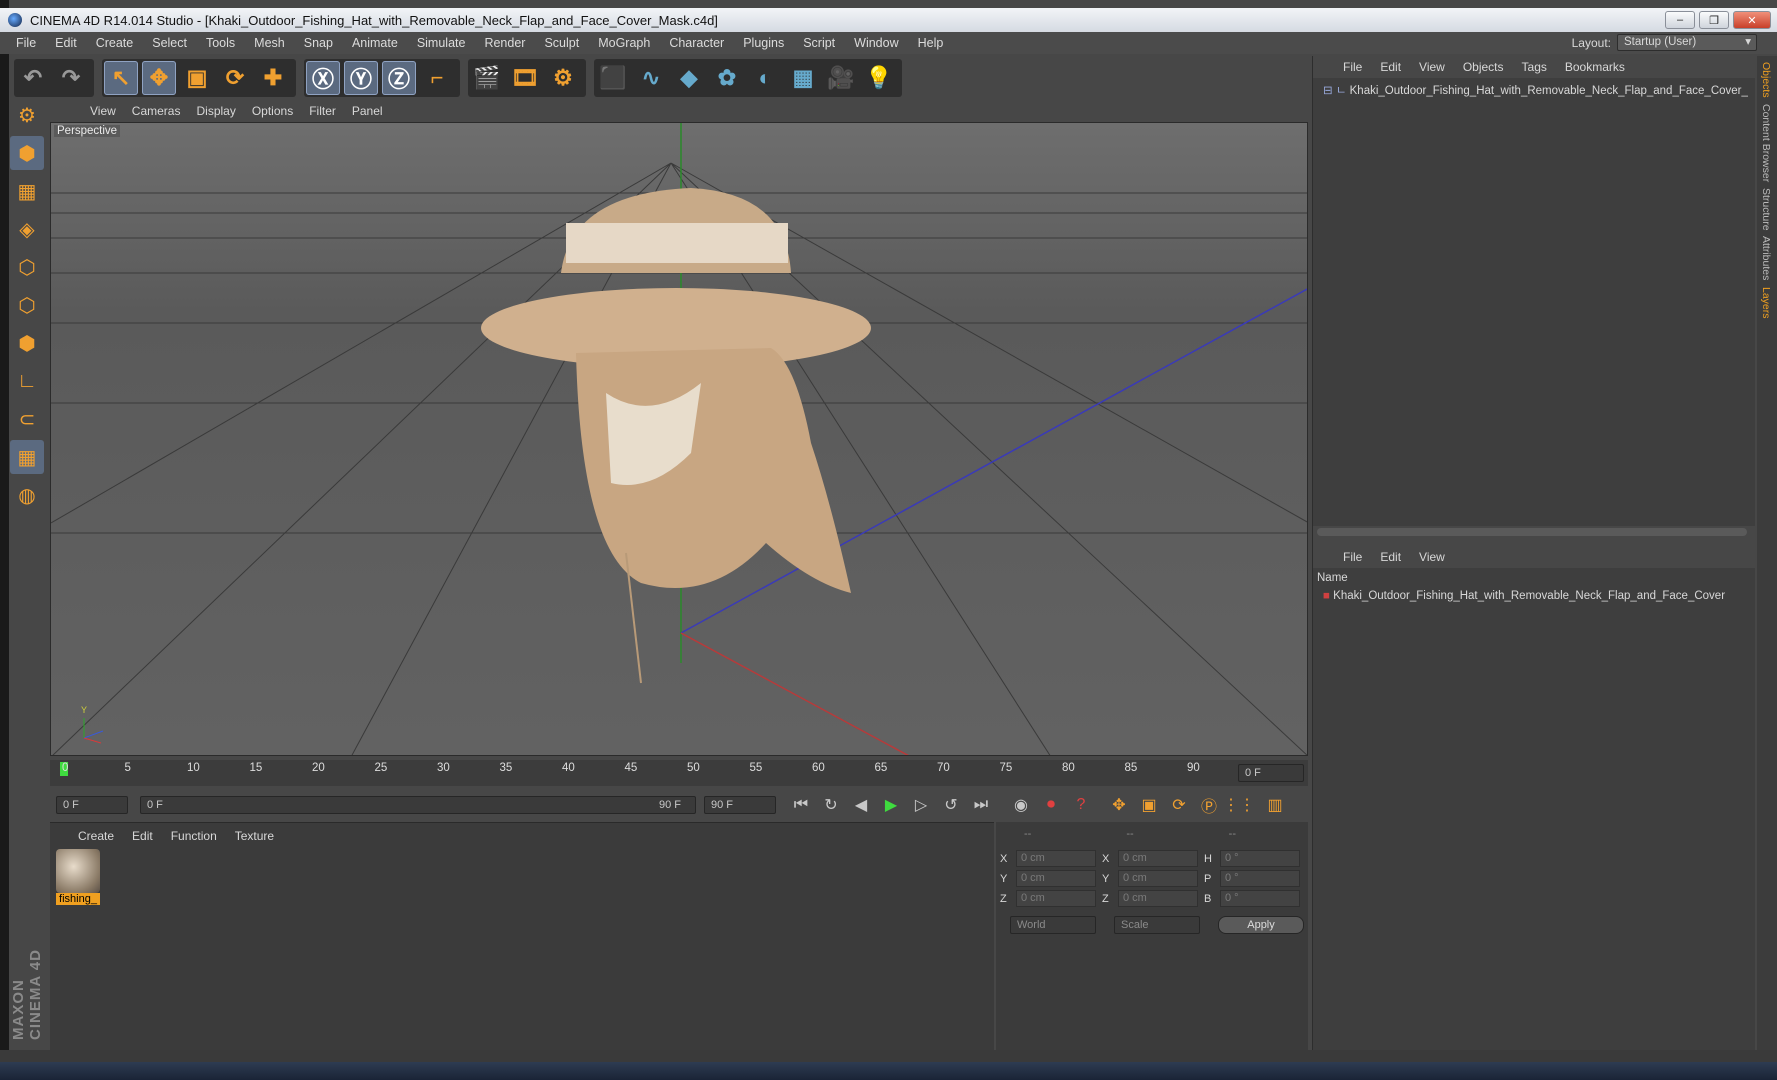  I want to click on side-tab-attributes: Attributes, so click(1766, 258).